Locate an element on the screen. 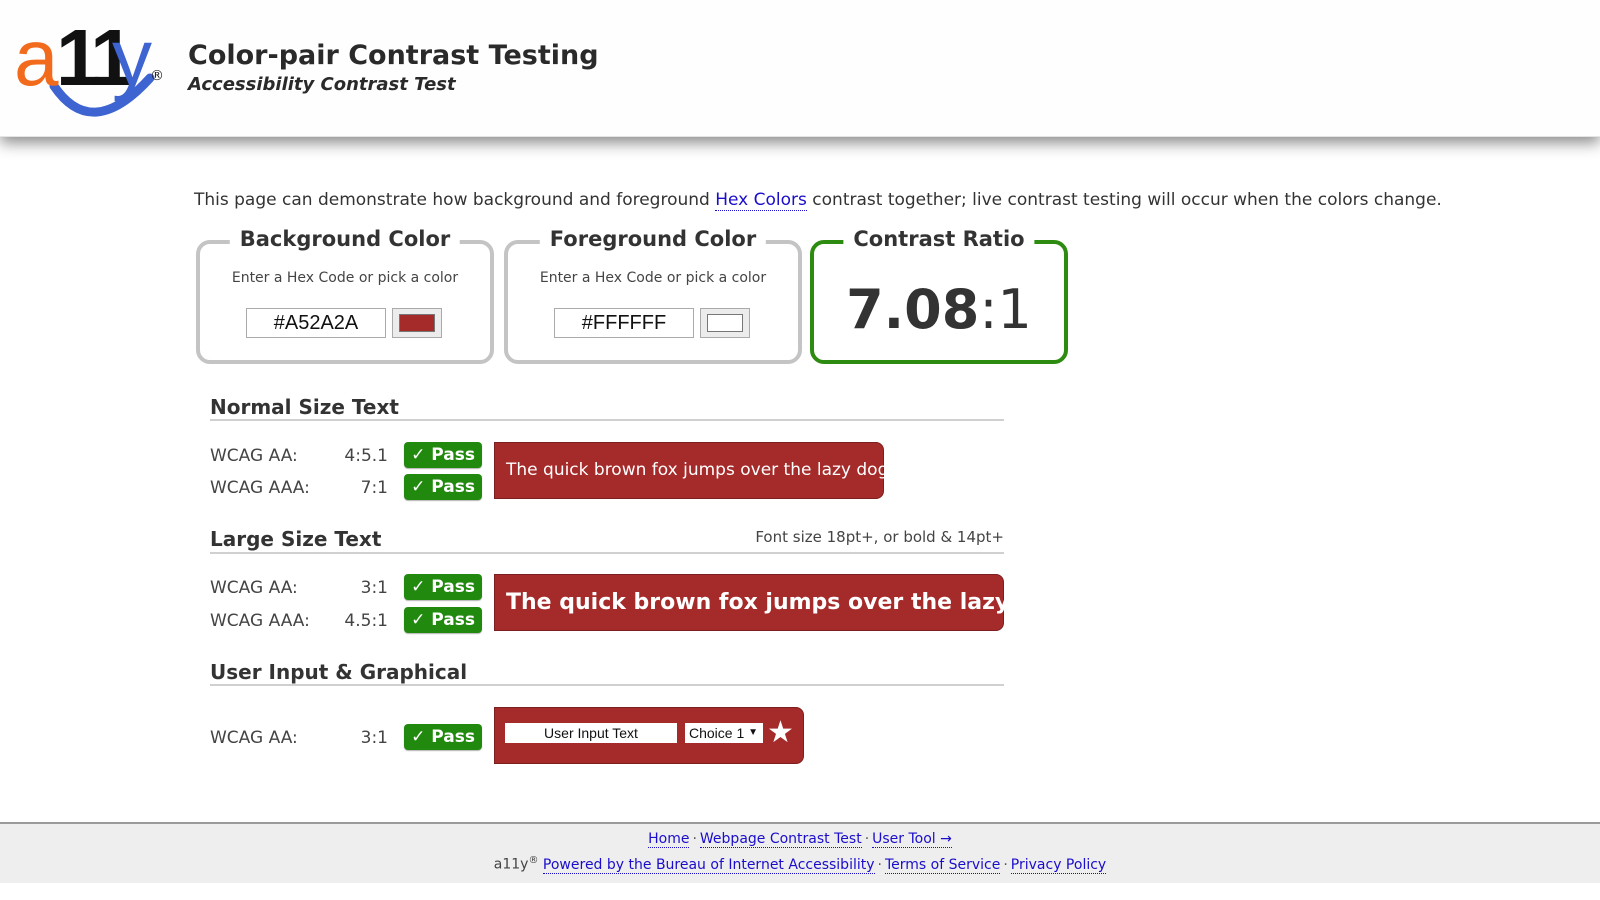  background-hex-input: #A52A2A is located at coordinates (316, 323).